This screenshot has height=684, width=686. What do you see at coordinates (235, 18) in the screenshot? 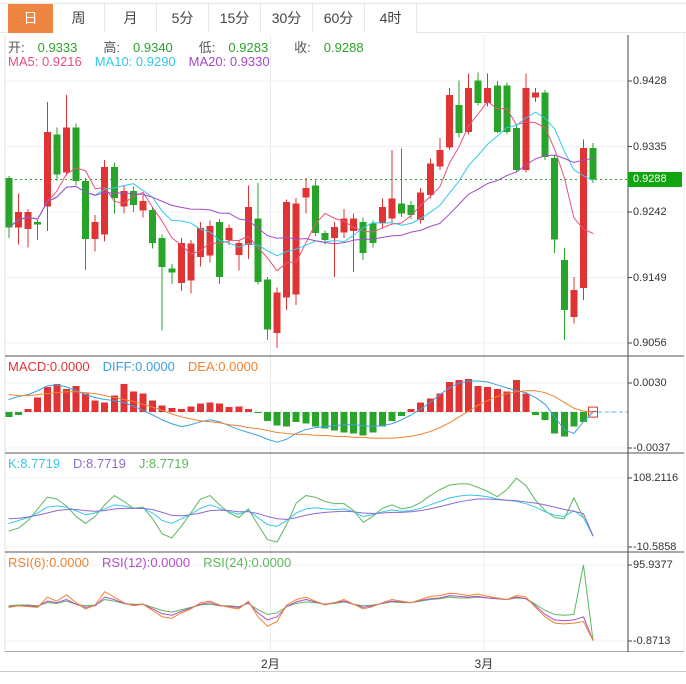
I see `tab-15min: 15分` at bounding box center [235, 18].